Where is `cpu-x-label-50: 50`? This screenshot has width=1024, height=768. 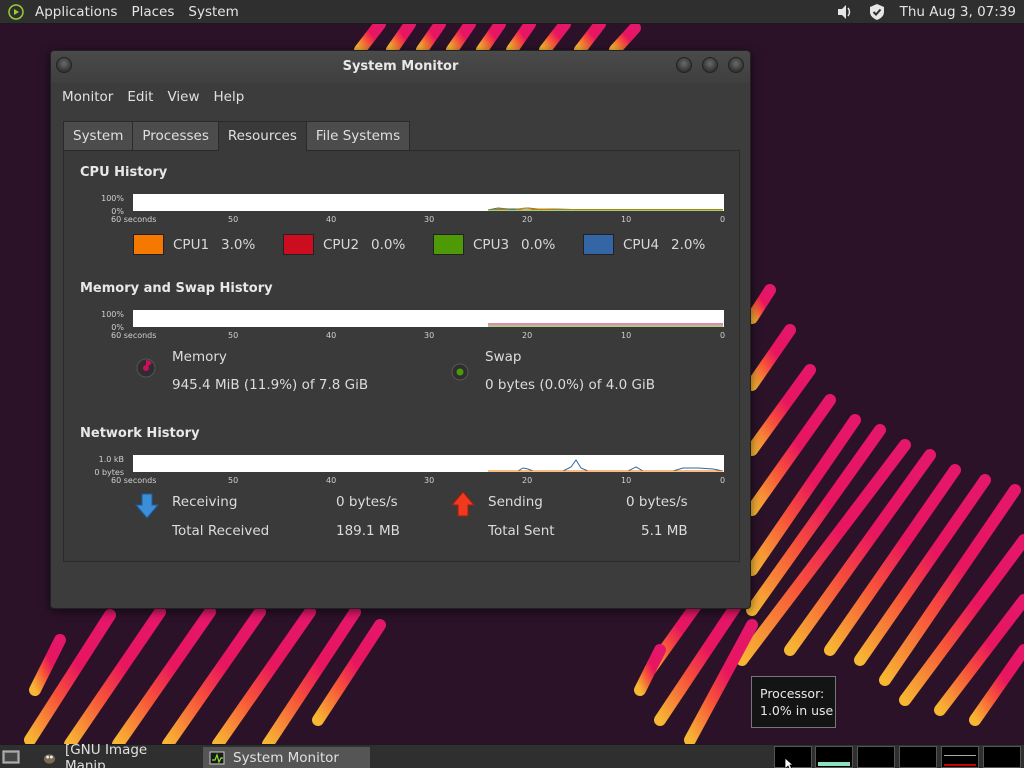
cpu-x-label-50: 50 is located at coordinates (233, 219).